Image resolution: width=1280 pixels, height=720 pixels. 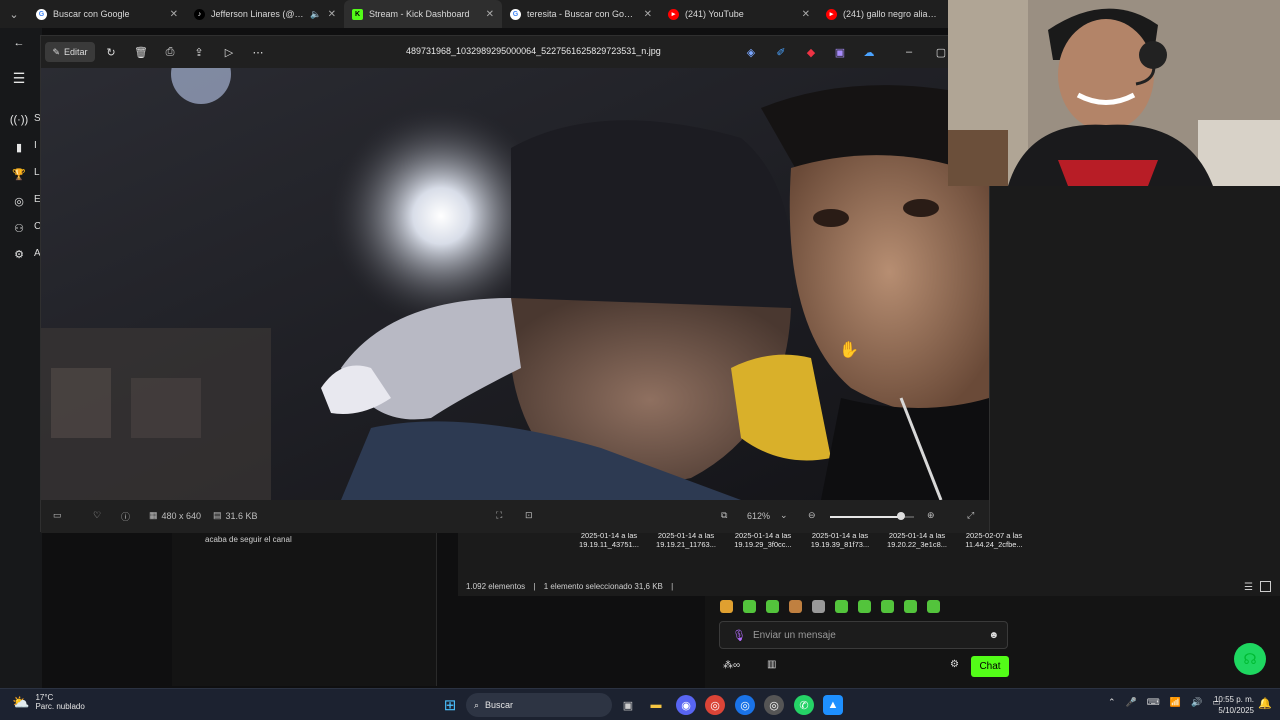 What do you see at coordinates (745, 705) in the screenshot?
I see `chrome-profile-icon: ◎` at bounding box center [745, 705].